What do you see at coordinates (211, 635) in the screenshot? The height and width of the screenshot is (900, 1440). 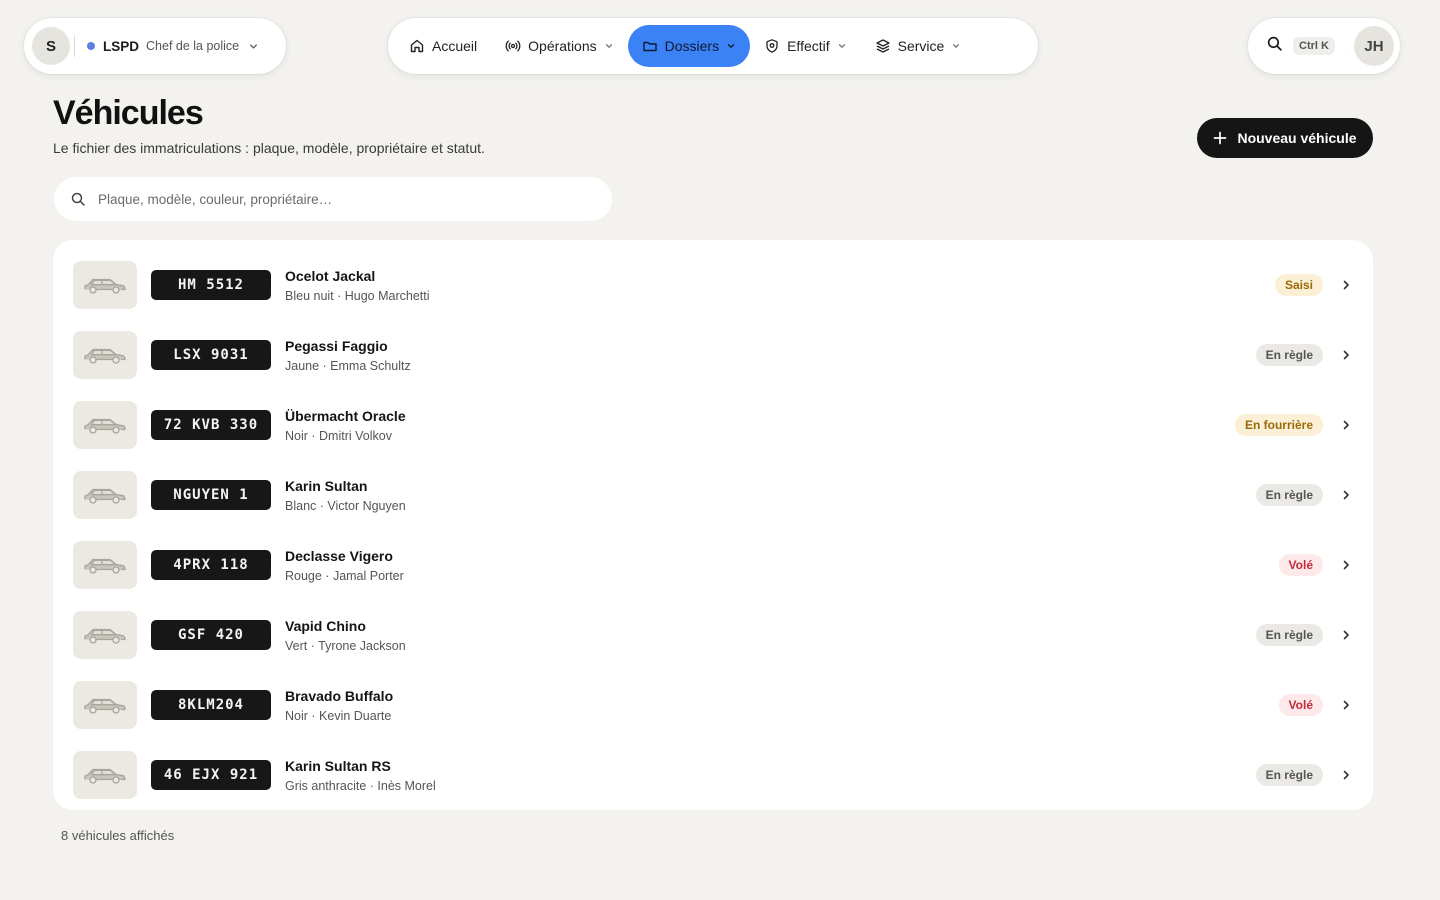 I see `license-plate: GSF 420` at bounding box center [211, 635].